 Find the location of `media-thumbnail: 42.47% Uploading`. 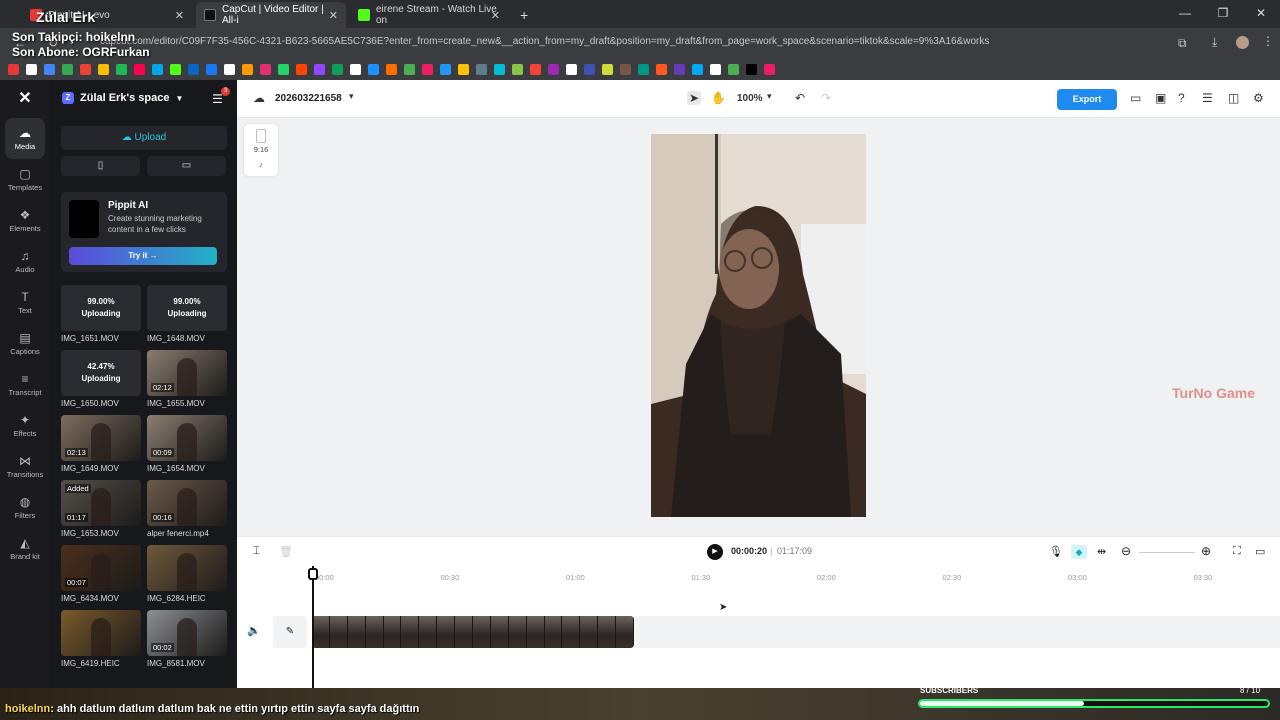

media-thumbnail: 42.47% Uploading is located at coordinates (101, 373).